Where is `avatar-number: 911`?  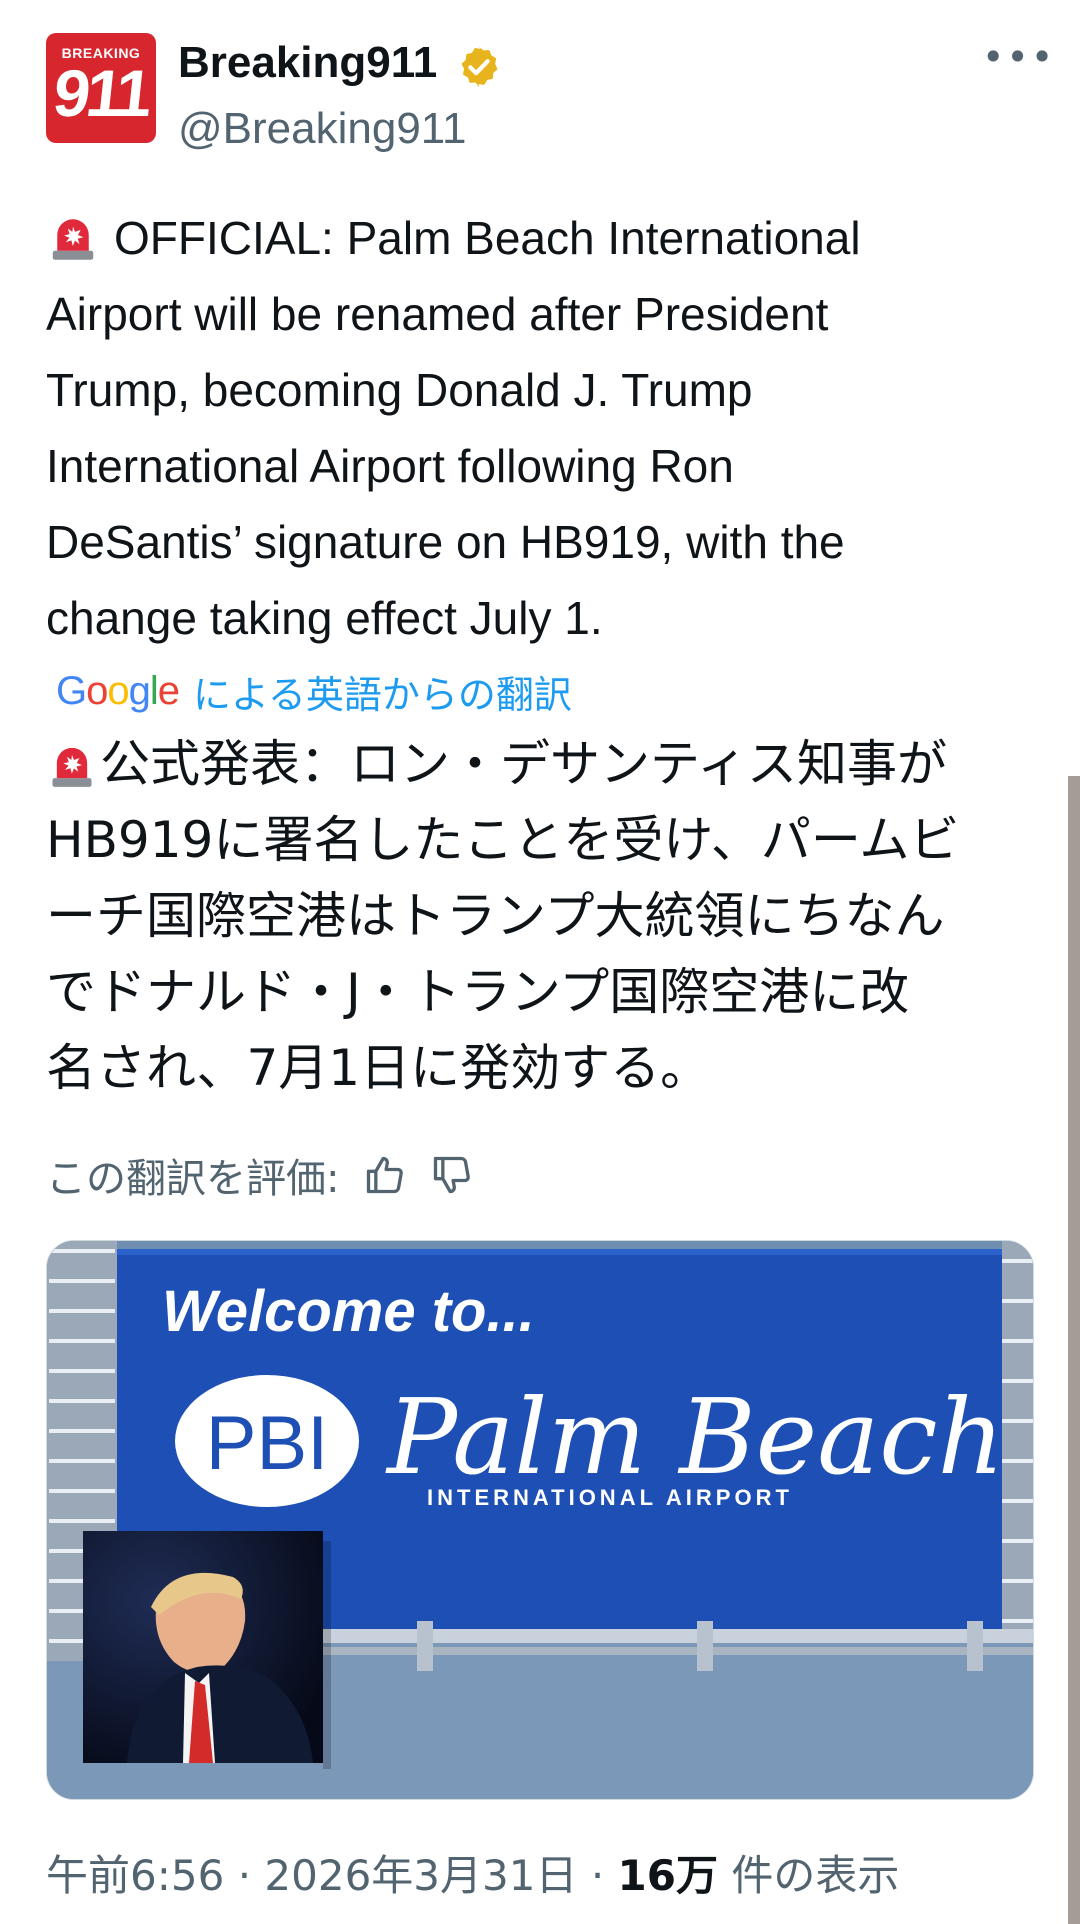 avatar-number: 911 is located at coordinates (101, 93).